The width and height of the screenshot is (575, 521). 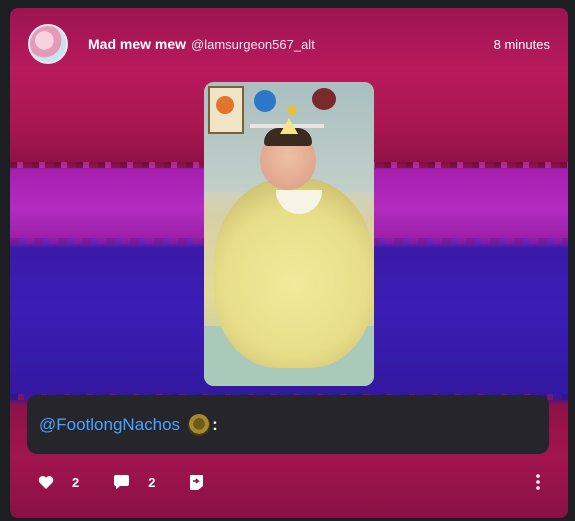 What do you see at coordinates (199, 424) in the screenshot?
I see `custom-emoji-icon` at bounding box center [199, 424].